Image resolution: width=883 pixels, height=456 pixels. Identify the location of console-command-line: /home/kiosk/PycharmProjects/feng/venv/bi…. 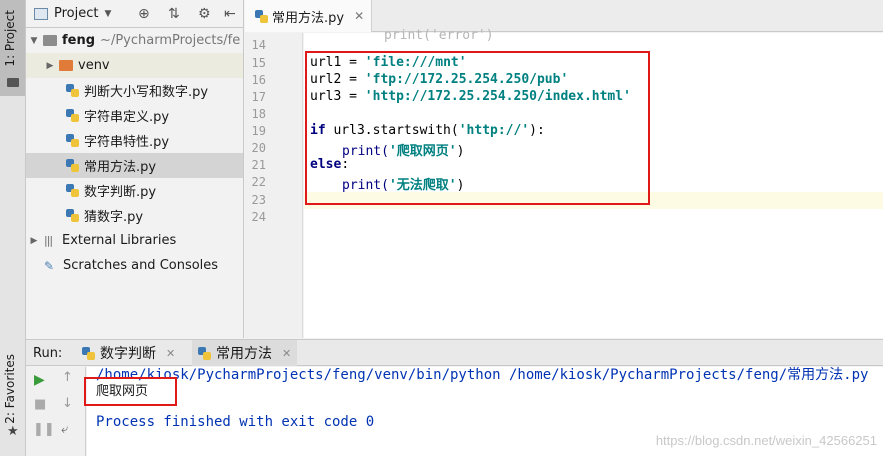
(482, 375).